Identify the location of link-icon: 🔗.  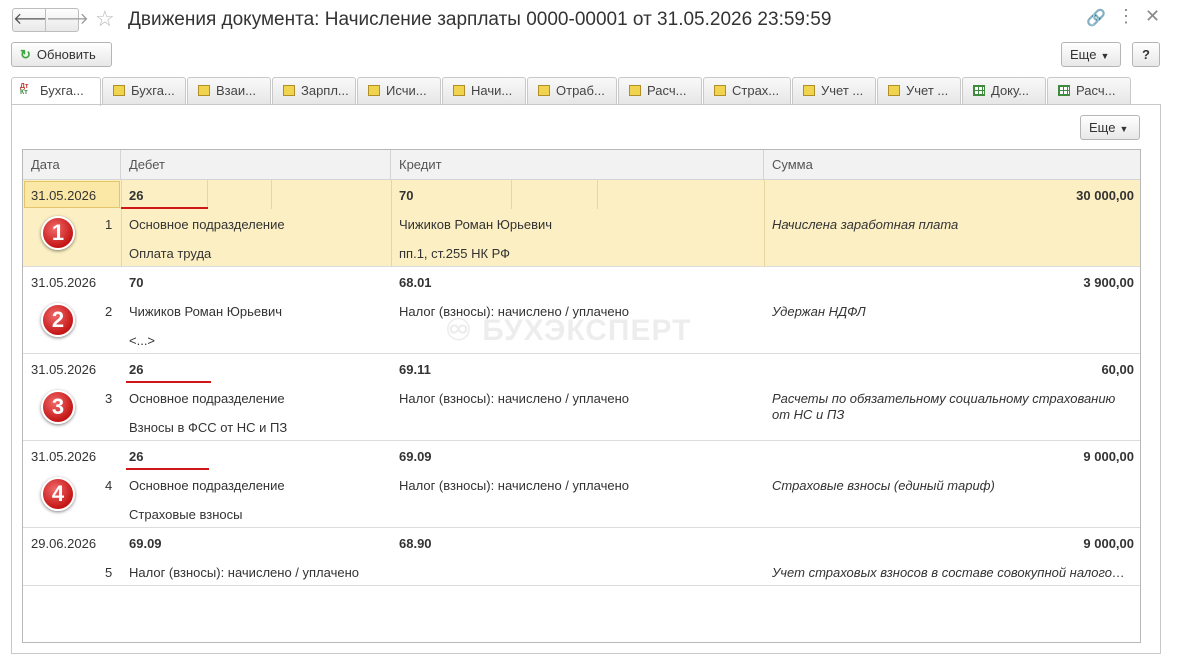
(1096, 18).